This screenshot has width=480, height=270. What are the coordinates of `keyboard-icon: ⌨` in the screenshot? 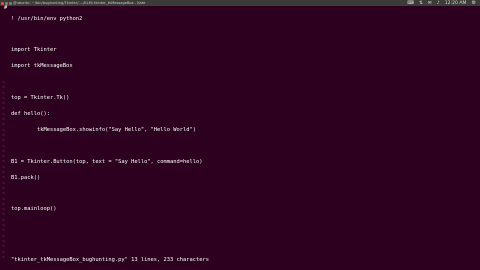 It's located at (410, 3).